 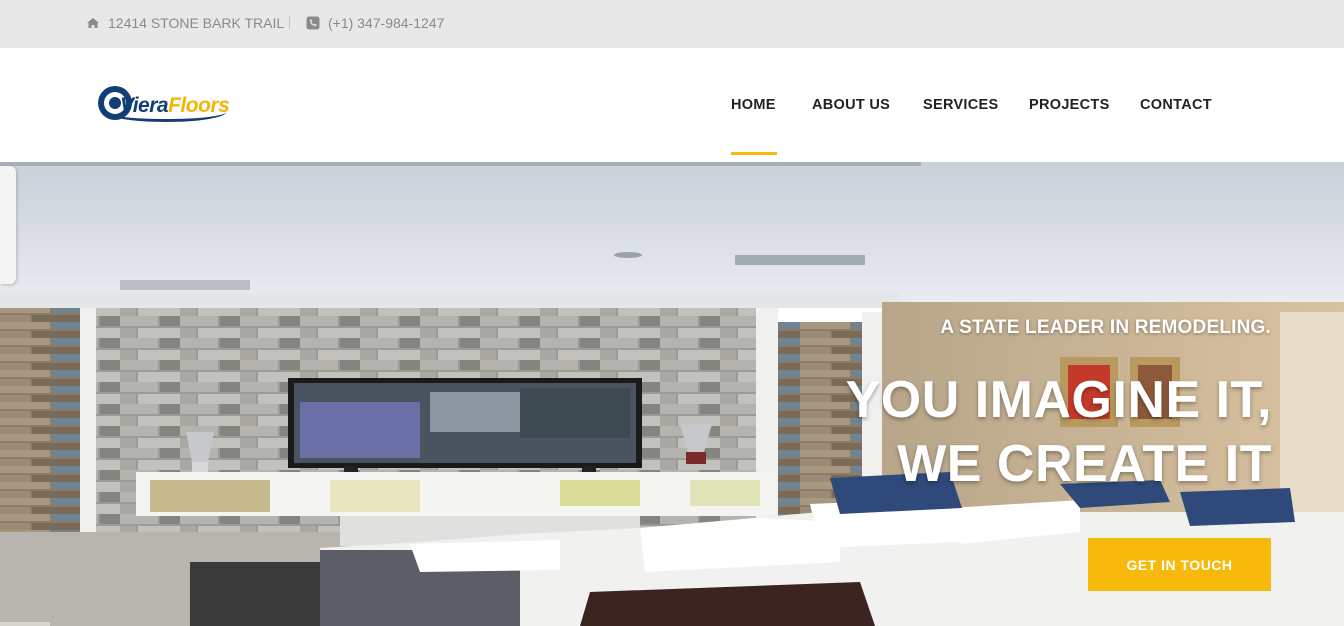 I want to click on hero-title-line-1: YOU IMAGINE IT,, so click(x=1058, y=400).